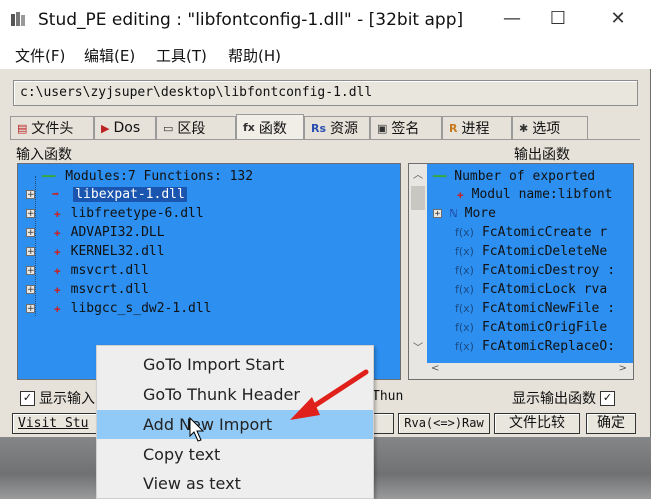 Image resolution: width=651 pixels, height=499 pixels. What do you see at coordinates (117, 251) in the screenshot?
I see `module-name: KERNEL32.dll` at bounding box center [117, 251].